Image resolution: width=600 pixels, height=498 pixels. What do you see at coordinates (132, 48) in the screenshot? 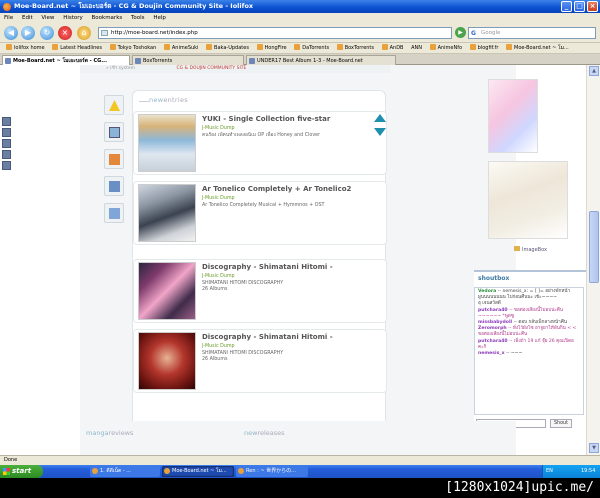
I see `bookmark-item: Tokyo Toshokan` at bounding box center [132, 48].